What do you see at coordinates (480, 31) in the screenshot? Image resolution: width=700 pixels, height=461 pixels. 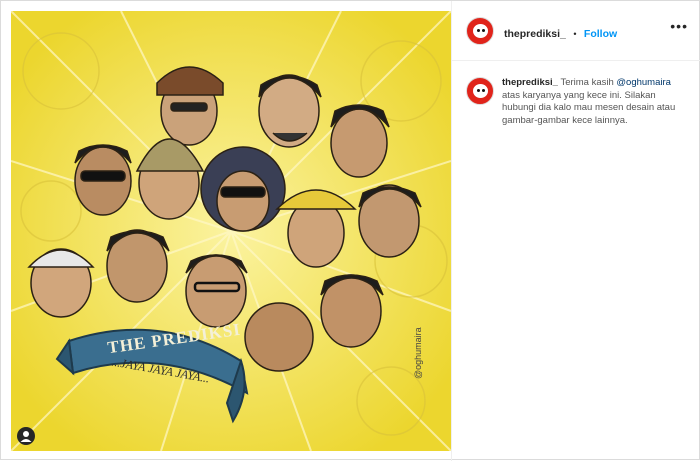 I see `avatar` at bounding box center [480, 31].